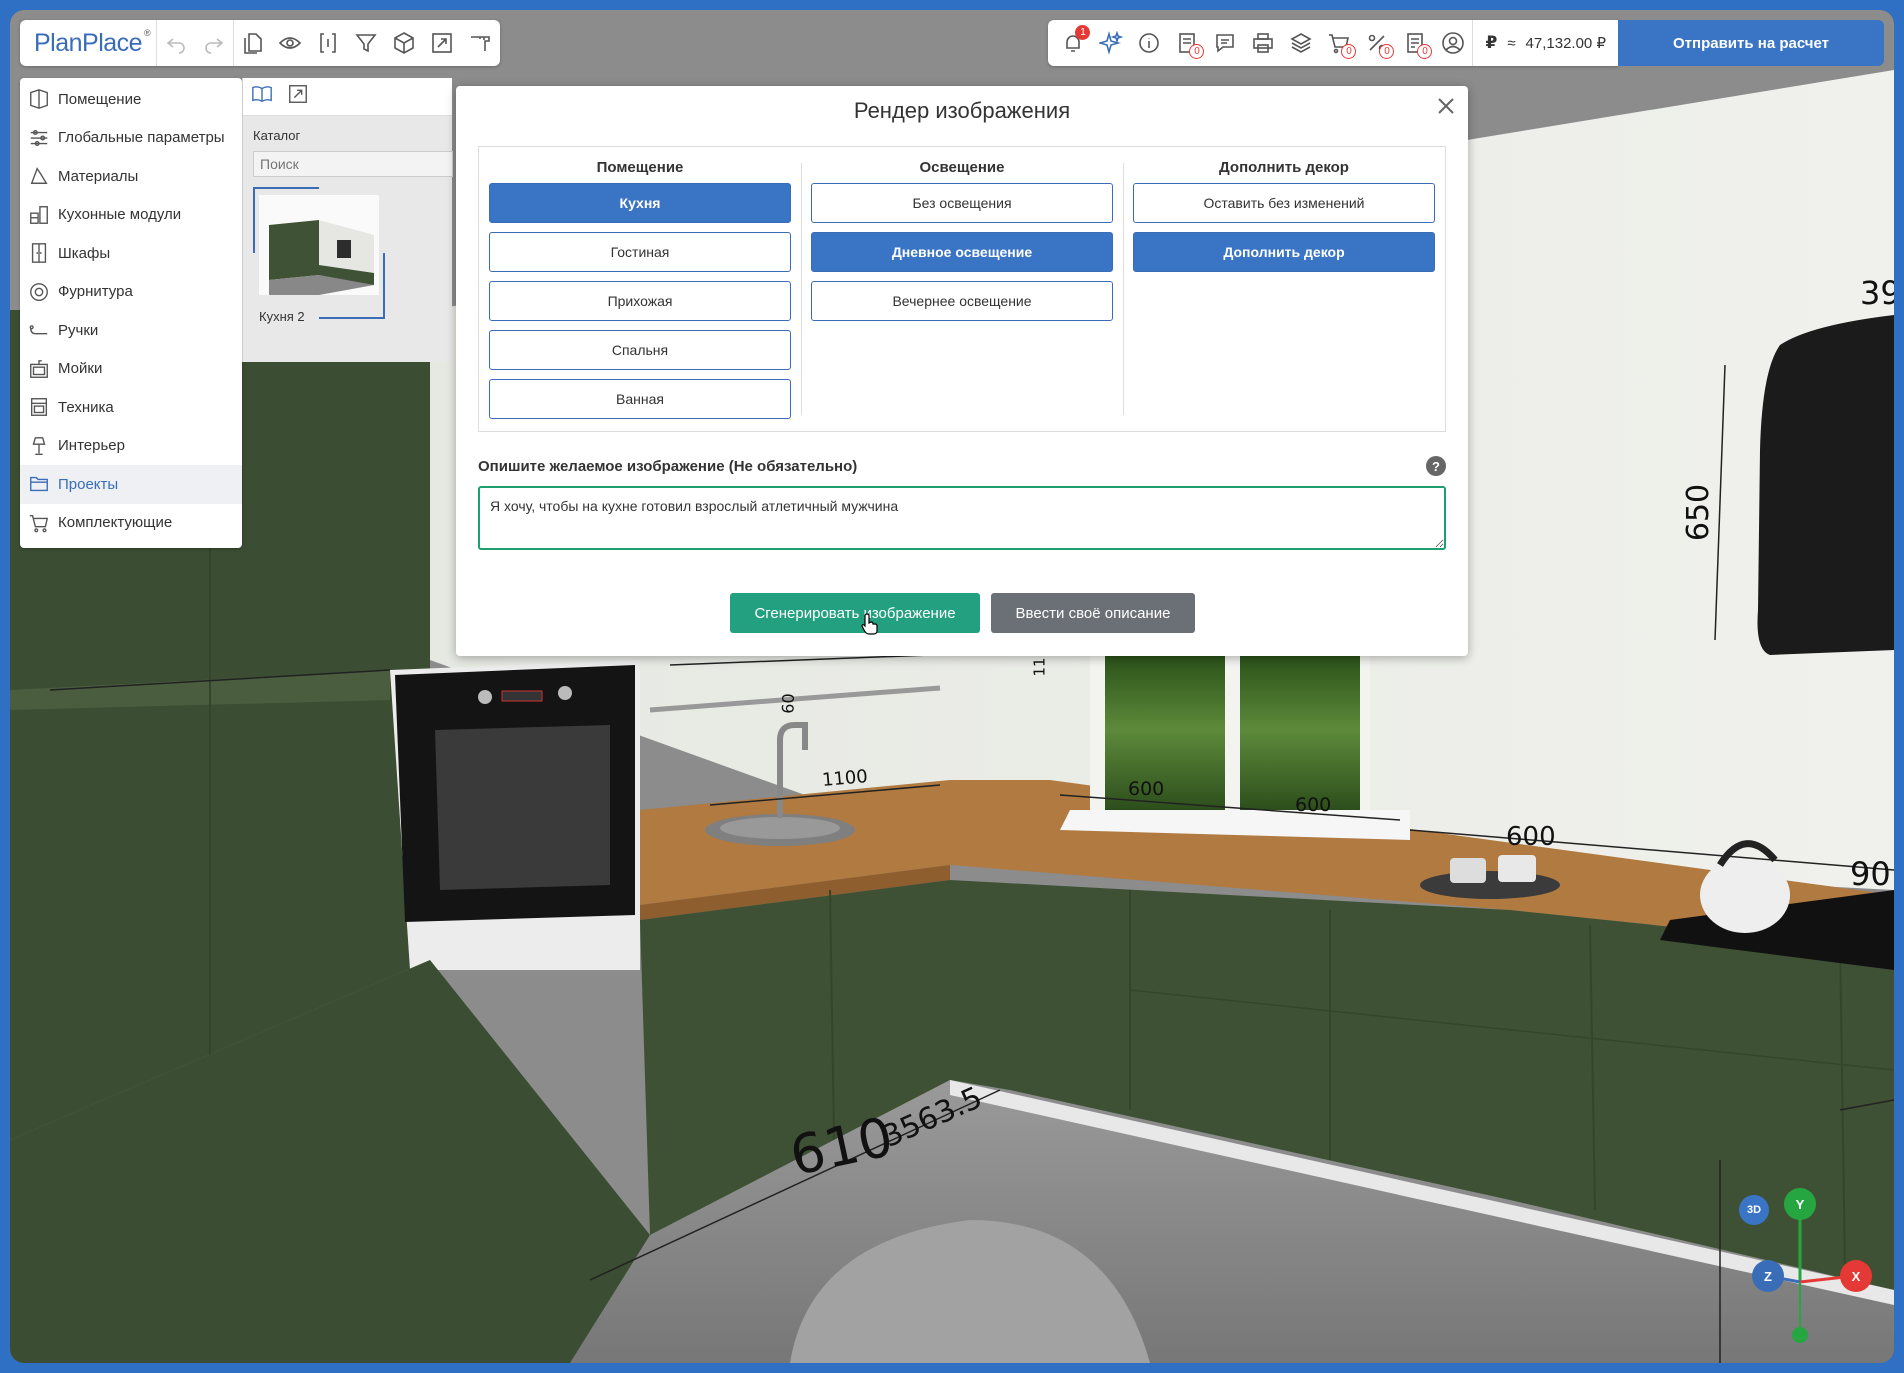  Describe the element at coordinates (131, 407) in the screenshot. I see `sidebar-item-appliances: Техника` at that location.